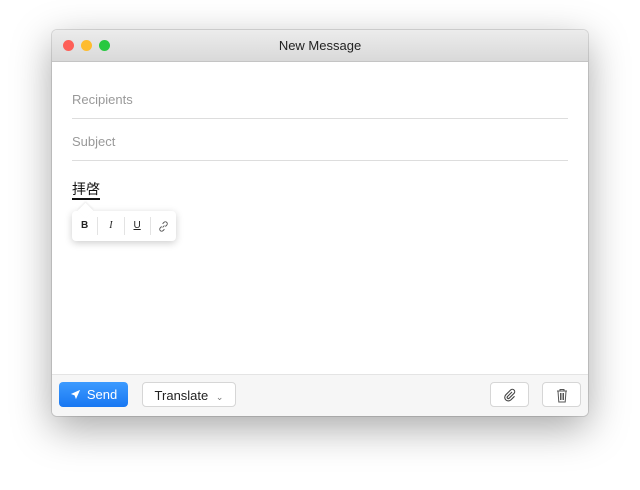 Image resolution: width=640 pixels, height=490 pixels. What do you see at coordinates (181, 395) in the screenshot?
I see `translate-label: Translate` at bounding box center [181, 395].